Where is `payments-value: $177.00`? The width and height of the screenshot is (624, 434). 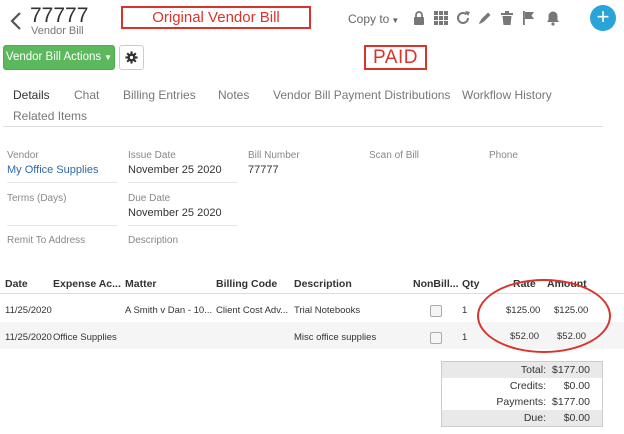
payments-value: $177.00 is located at coordinates (571, 402).